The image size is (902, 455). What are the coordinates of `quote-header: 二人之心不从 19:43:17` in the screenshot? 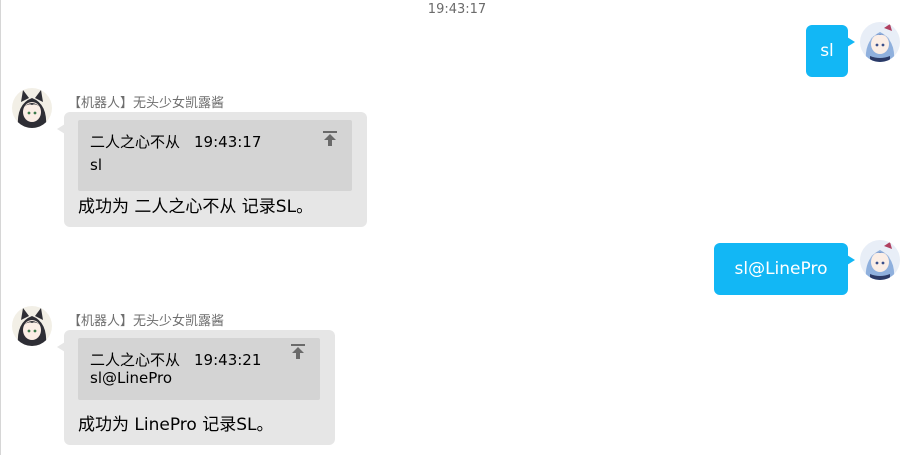 It's located at (175, 141).